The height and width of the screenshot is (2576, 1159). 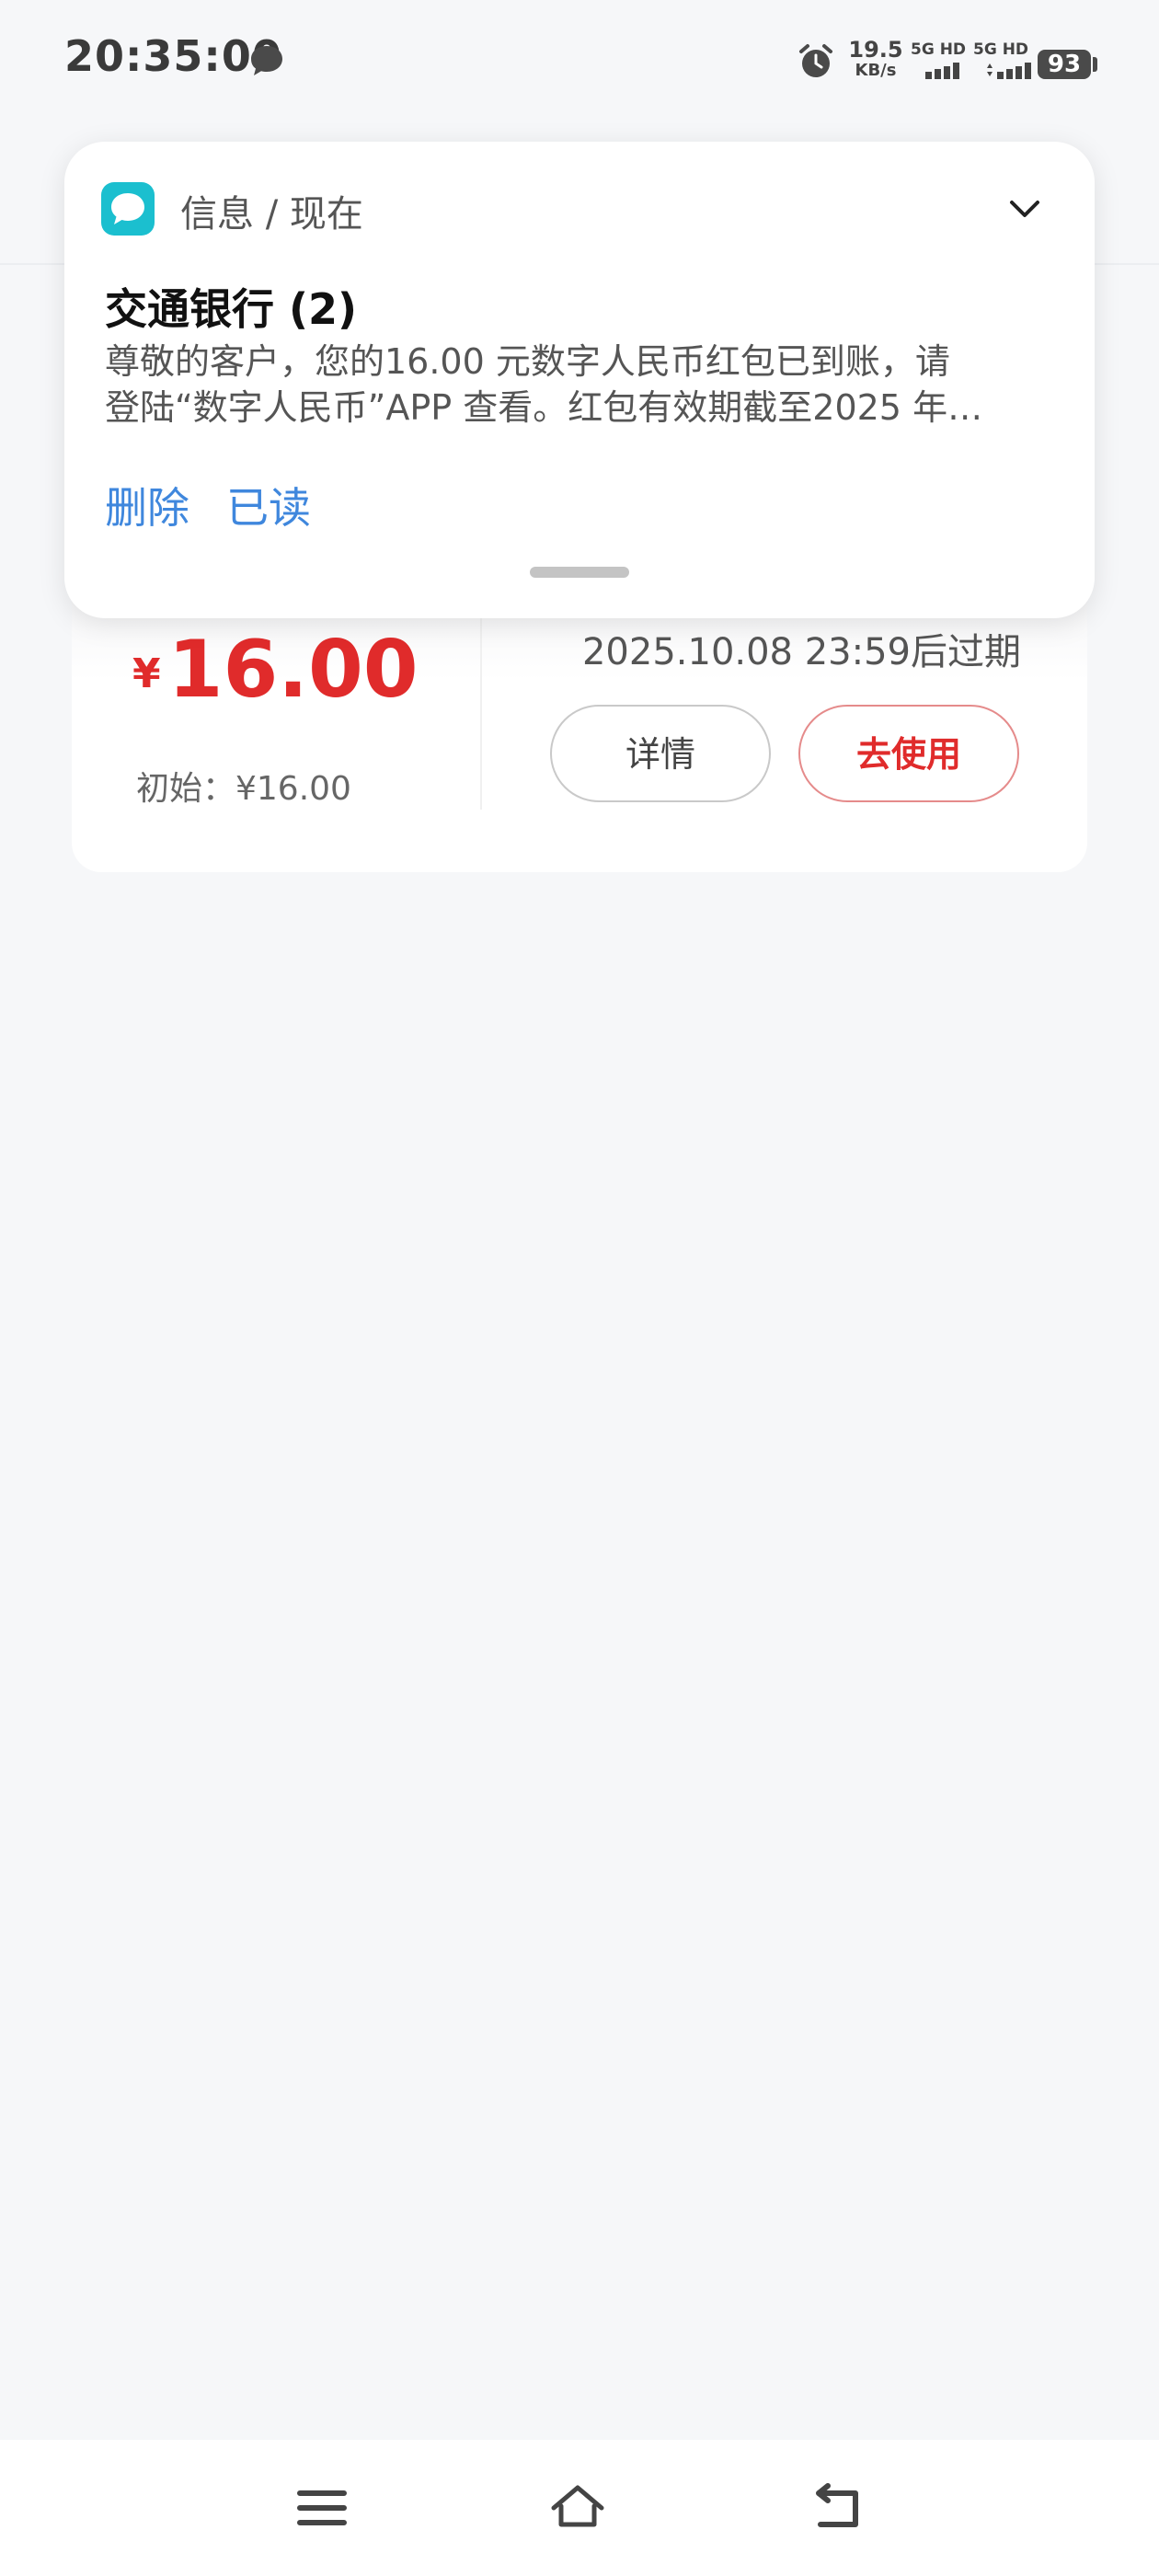 What do you see at coordinates (293, 670) in the screenshot?
I see `amount-value: 16.00` at bounding box center [293, 670].